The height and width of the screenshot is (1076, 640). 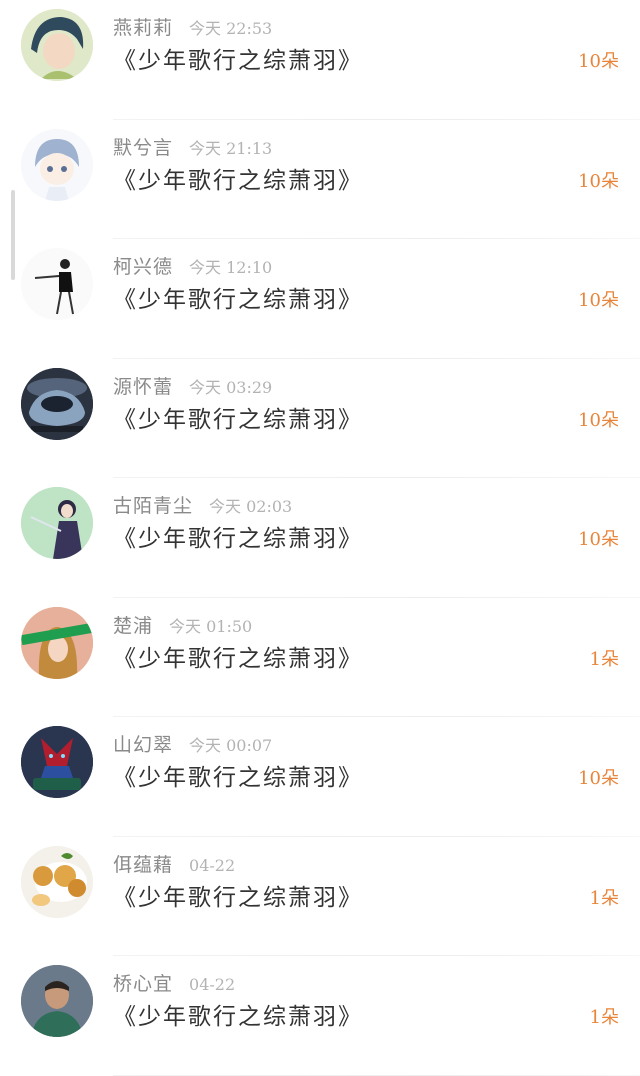 I want to click on meta-row: 佴蕴藉 04-22, so click(x=174, y=865).